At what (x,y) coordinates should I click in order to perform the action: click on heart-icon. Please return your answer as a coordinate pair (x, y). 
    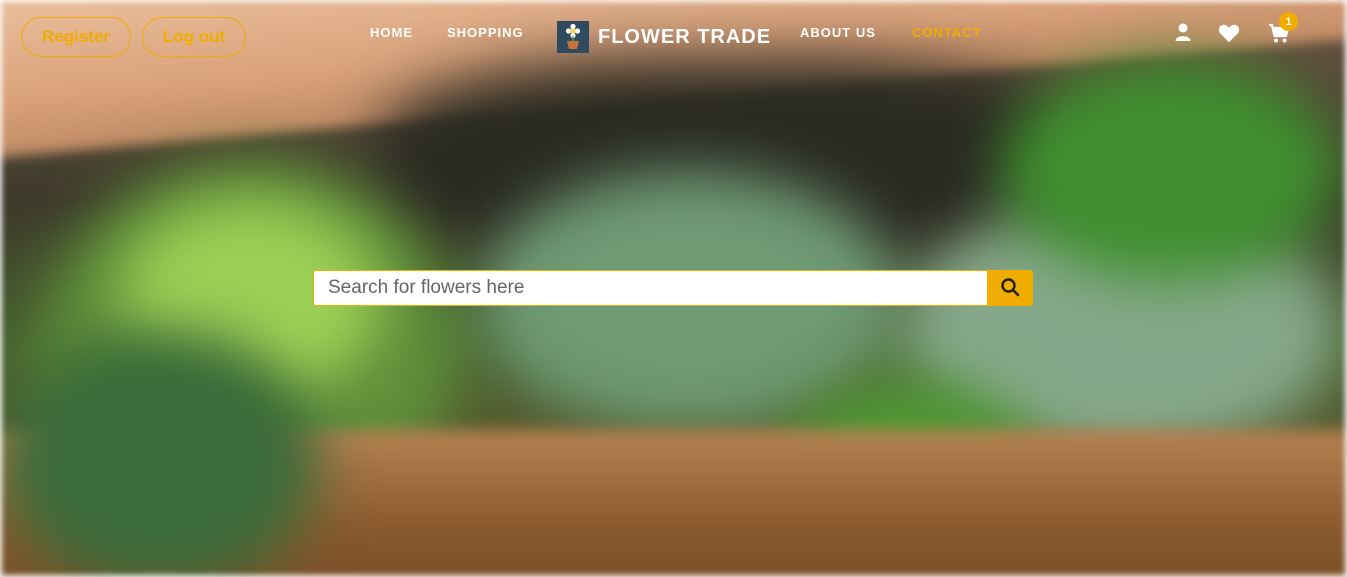
    Looking at the image, I should click on (1229, 33).